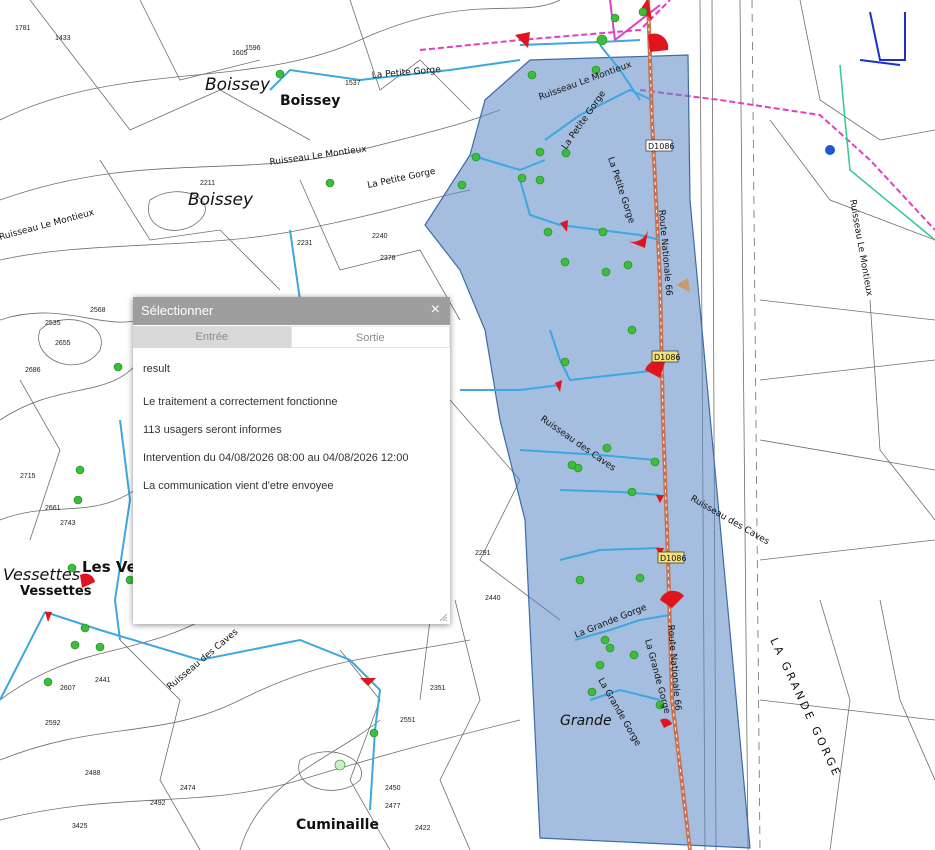 Image resolution: width=935 pixels, height=850 pixels. What do you see at coordinates (212, 337) in the screenshot?
I see `tab-entree: Entrée` at bounding box center [212, 337].